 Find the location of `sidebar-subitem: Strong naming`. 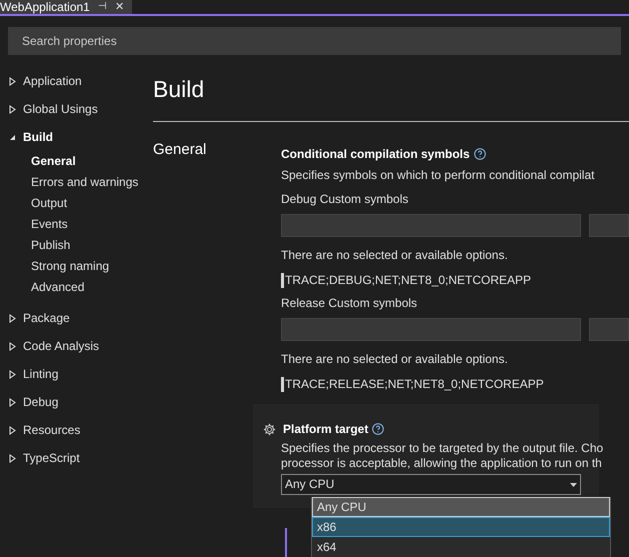

sidebar-subitem: Strong naming is located at coordinates (77, 266).